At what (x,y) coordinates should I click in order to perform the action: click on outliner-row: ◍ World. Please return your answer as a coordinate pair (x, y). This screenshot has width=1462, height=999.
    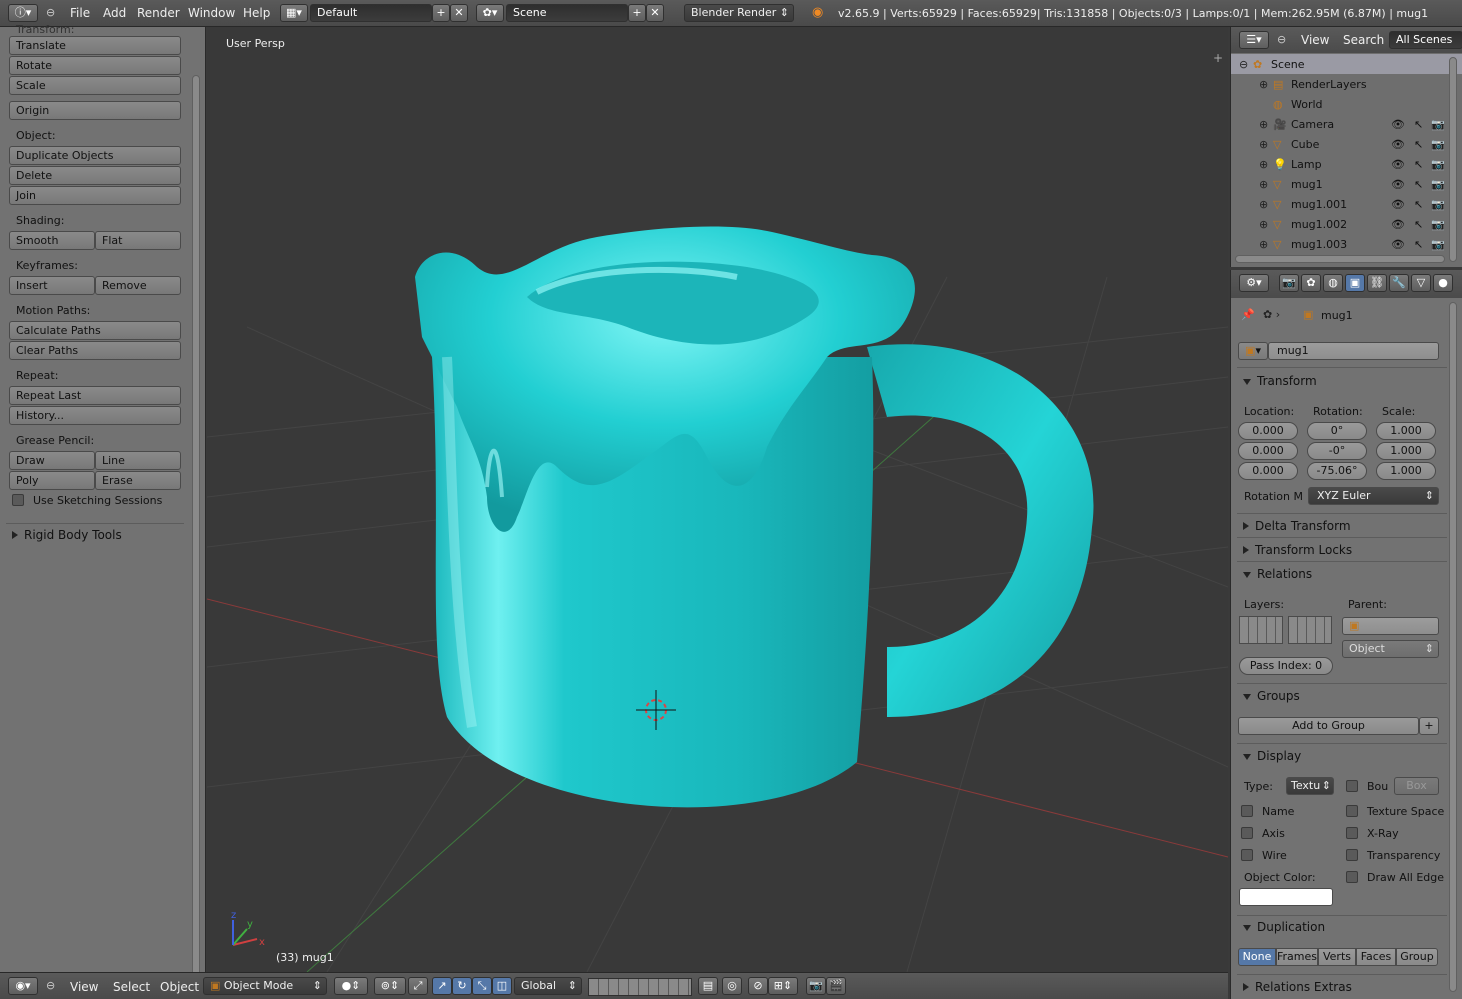
    Looking at the image, I should click on (1340, 105).